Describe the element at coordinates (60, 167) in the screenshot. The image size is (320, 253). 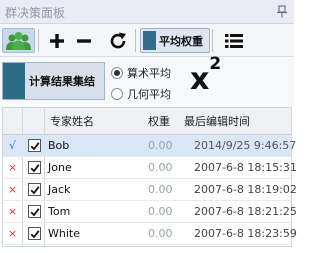
I see `expert-name-cell: Jone` at that location.